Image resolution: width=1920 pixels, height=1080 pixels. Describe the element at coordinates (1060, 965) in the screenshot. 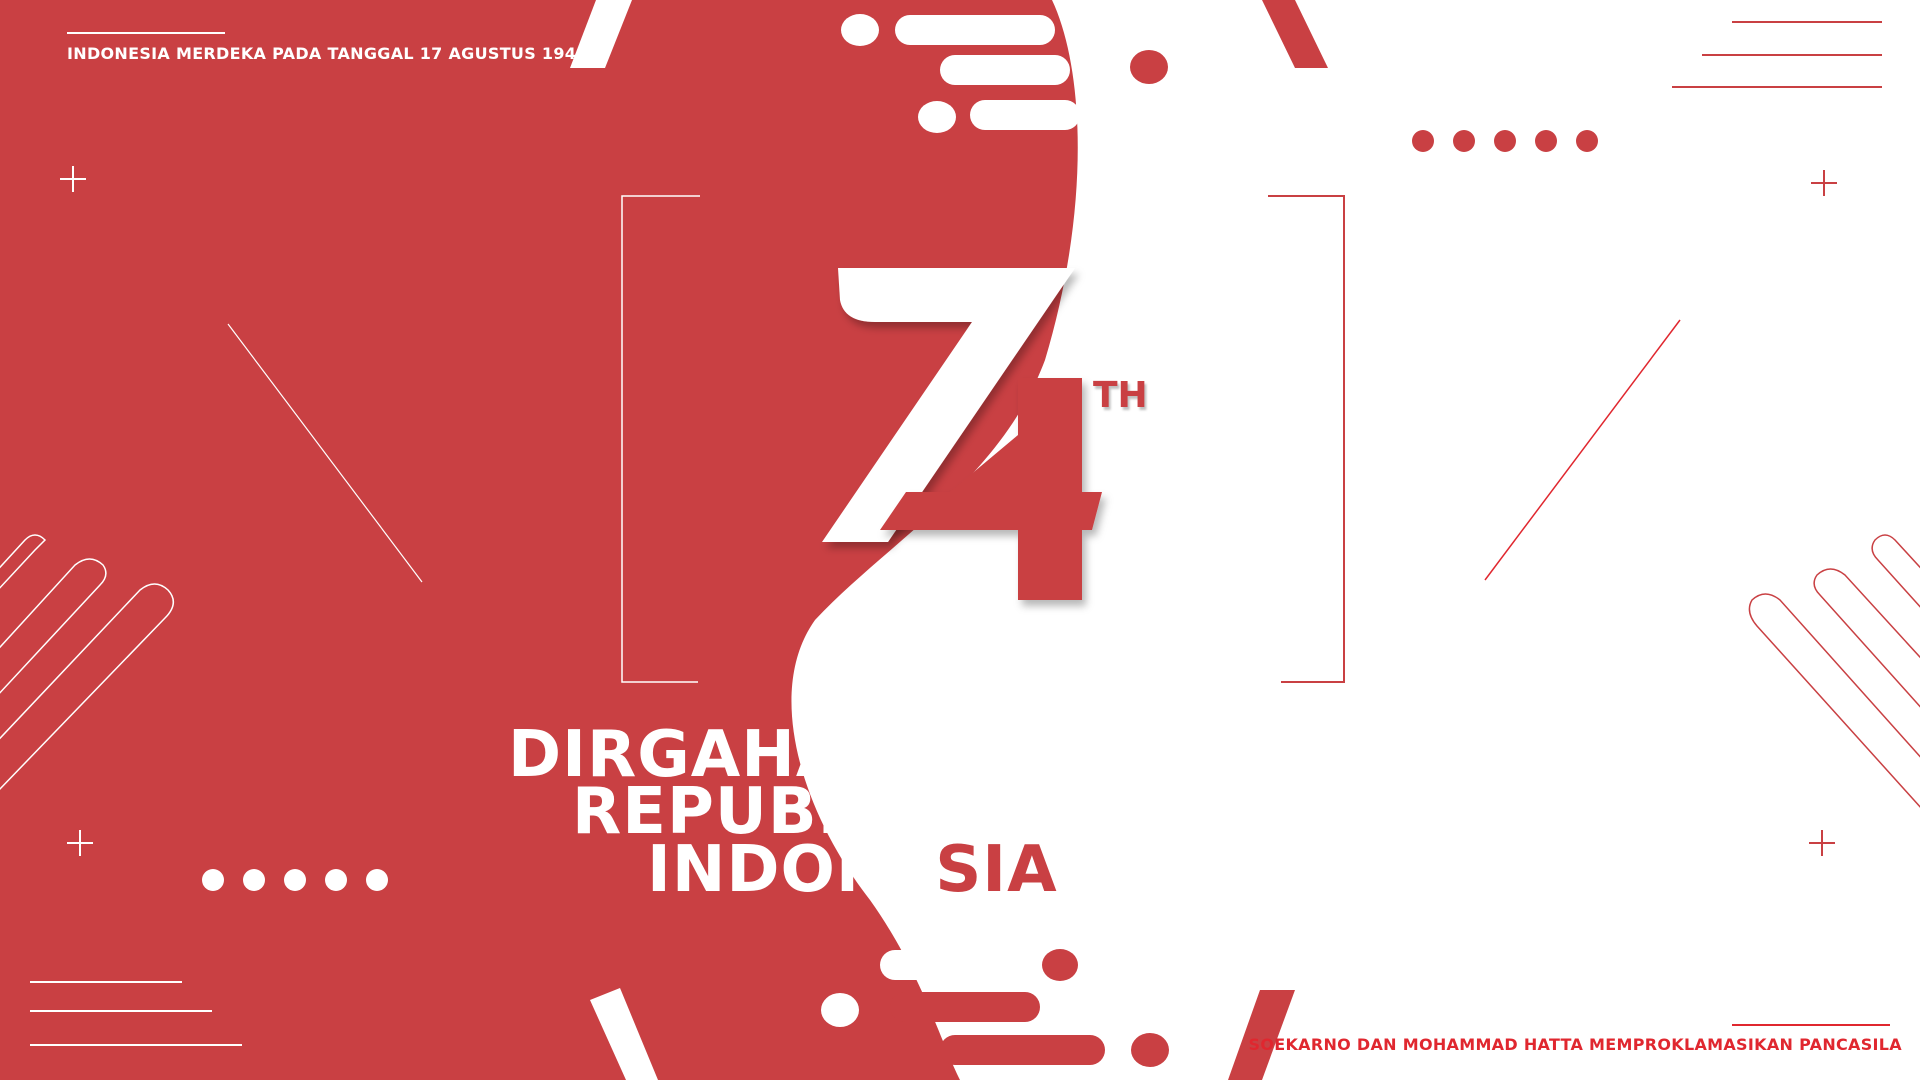

I see `bottom-circle-white` at that location.